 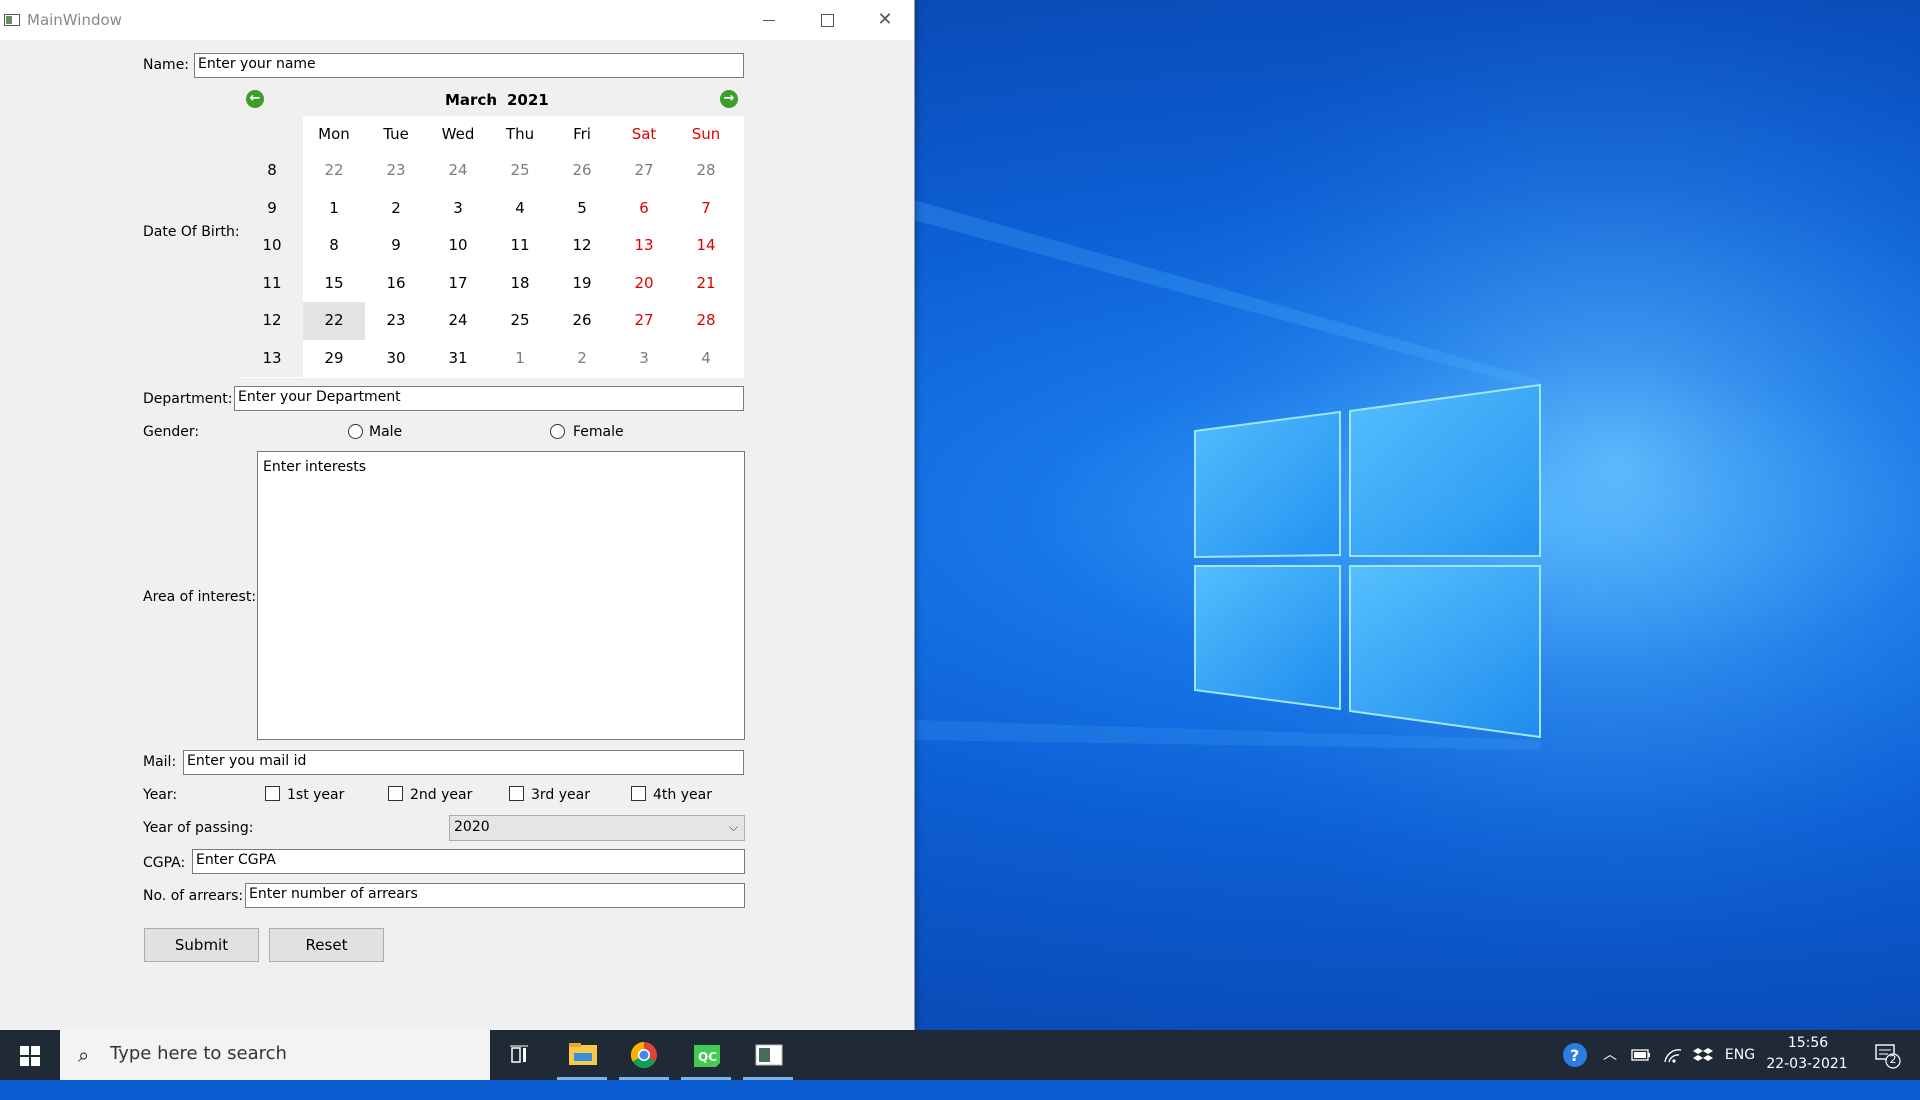 I want to click on maximize-icon, so click(x=827, y=20).